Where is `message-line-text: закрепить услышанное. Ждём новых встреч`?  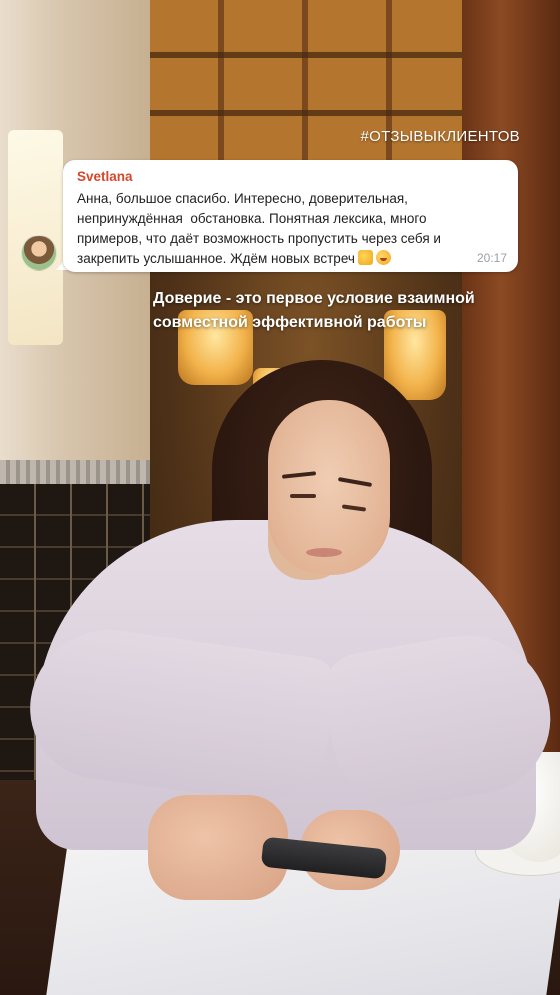
message-line-text: закрепить услышанное. Ждём новых встреч is located at coordinates (216, 258).